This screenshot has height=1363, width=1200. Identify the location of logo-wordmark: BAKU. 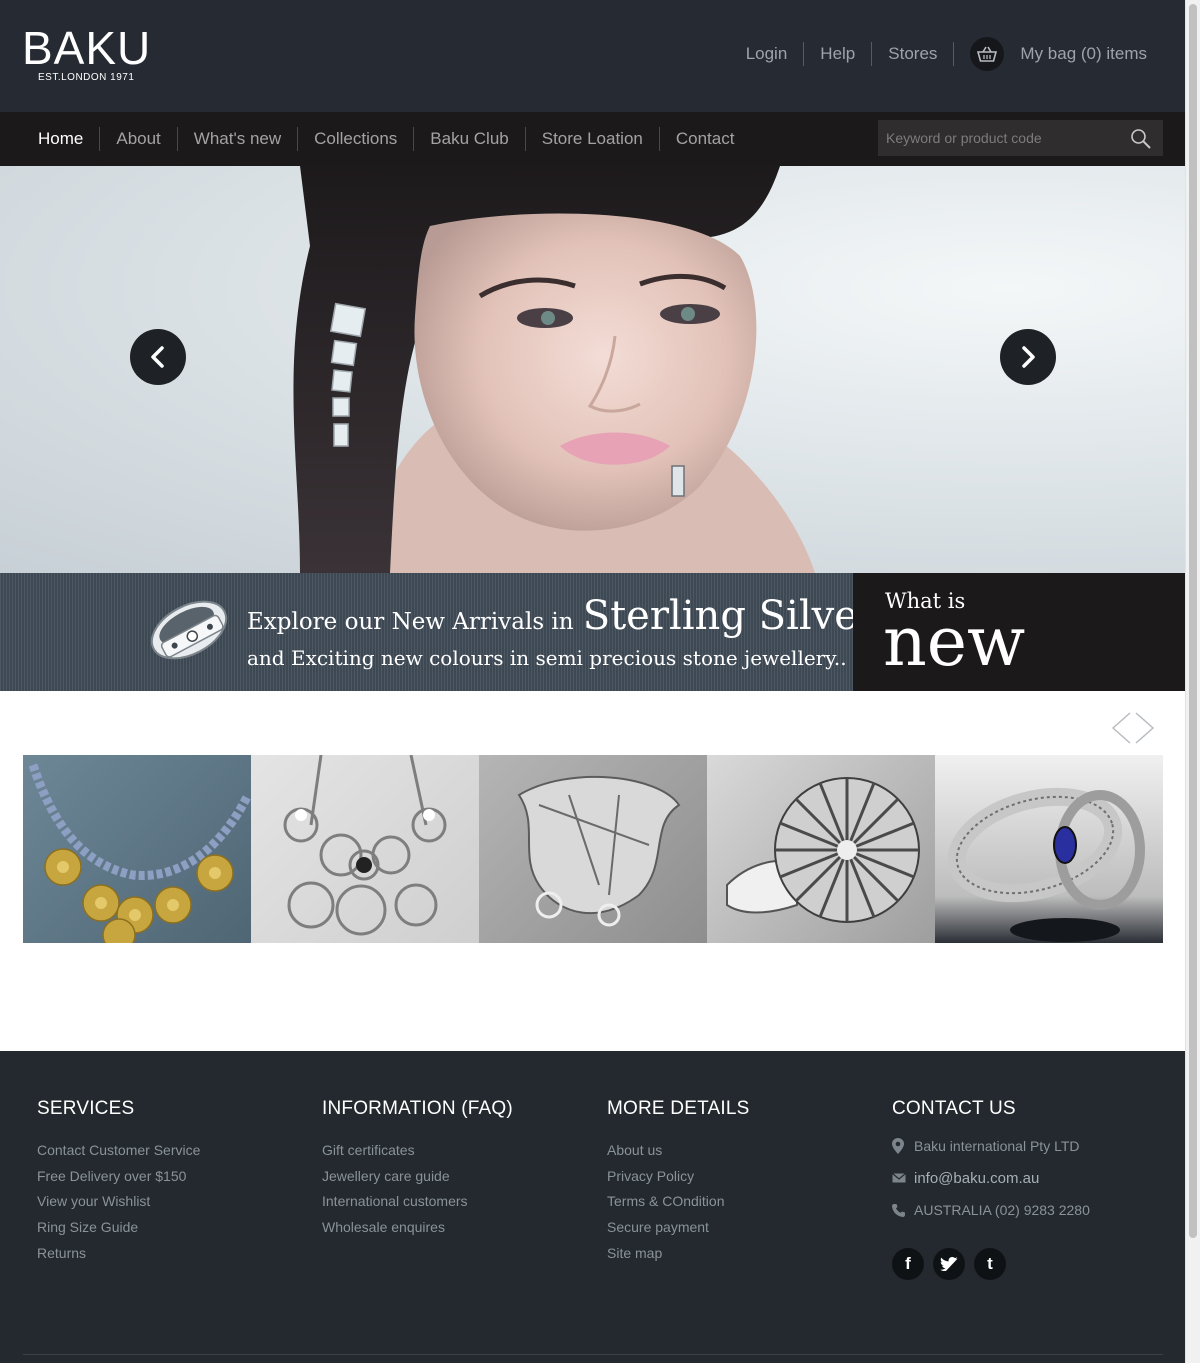
(87, 48).